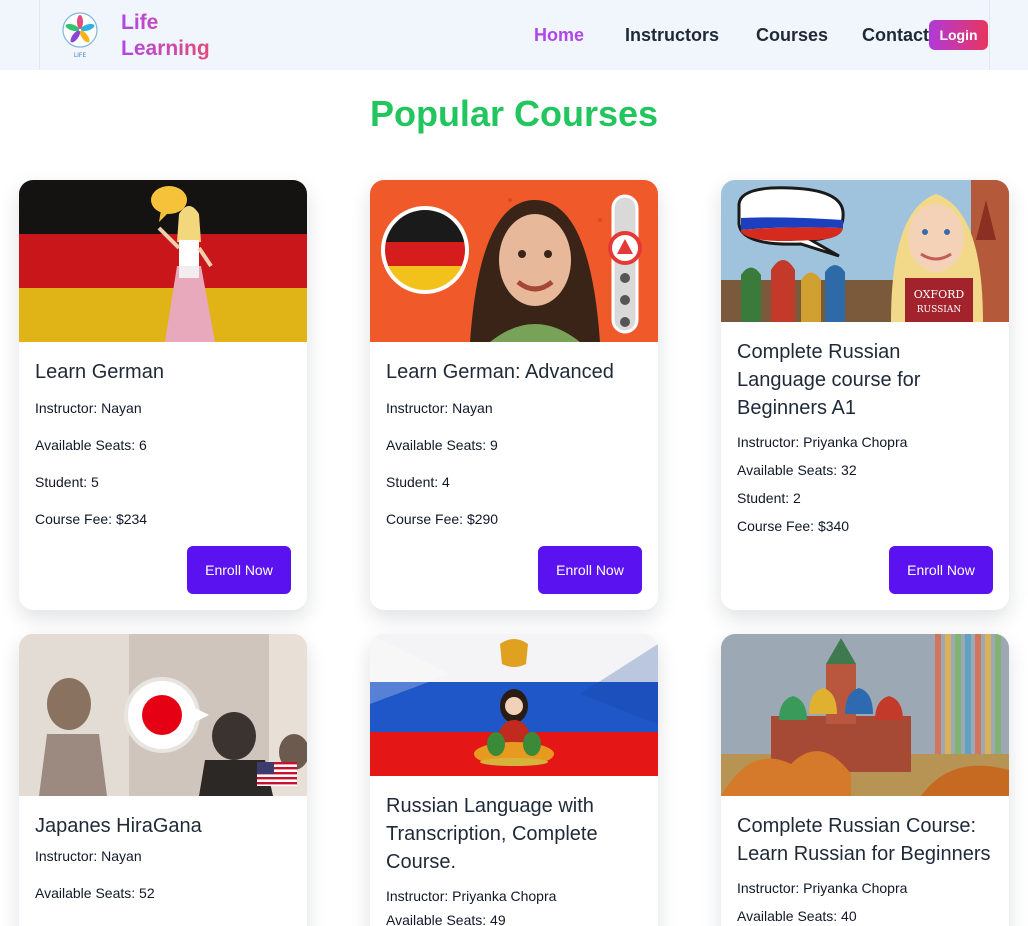 Image resolution: width=1028 pixels, height=926 pixels. I want to click on students-line: Student: 4, so click(514, 492).